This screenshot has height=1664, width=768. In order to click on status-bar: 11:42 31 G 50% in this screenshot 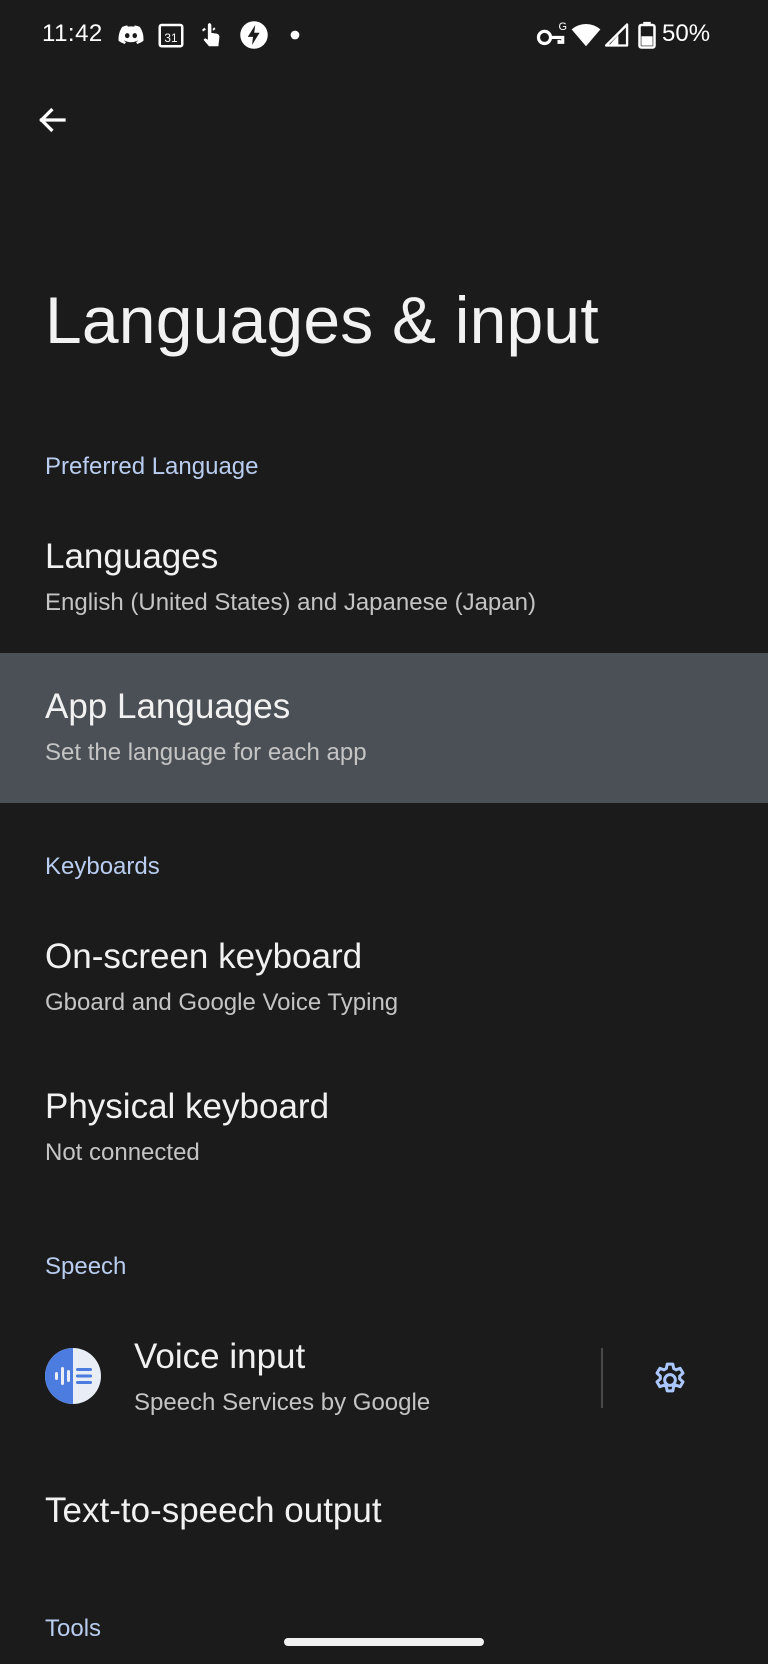, I will do `click(384, 36)`.